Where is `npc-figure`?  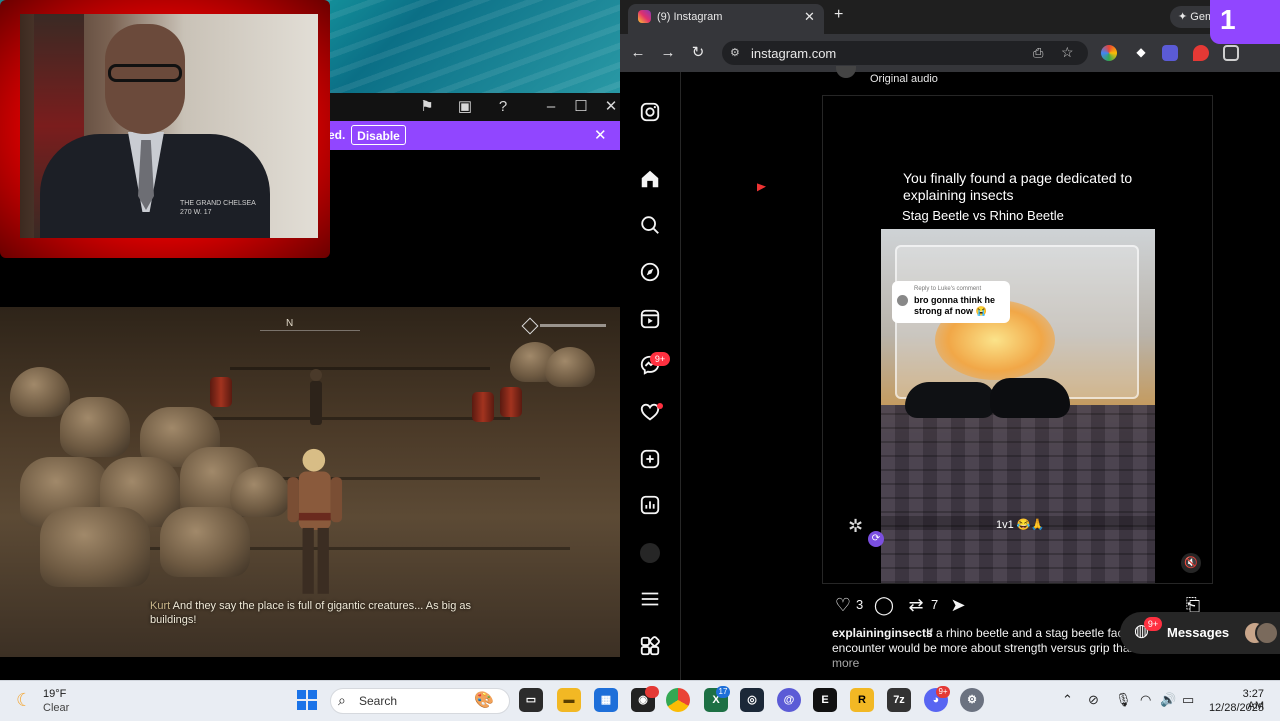 npc-figure is located at coordinates (316, 397).